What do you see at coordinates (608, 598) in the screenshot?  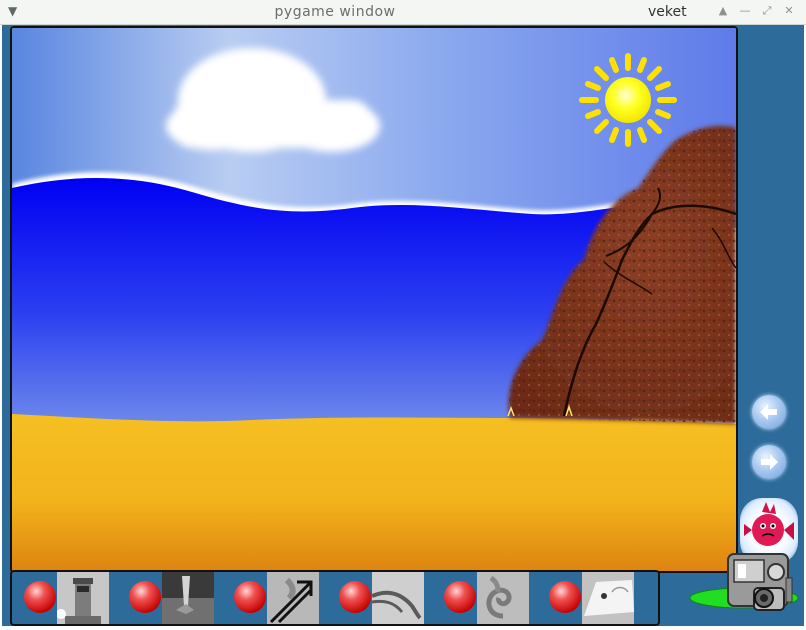 I see `fish-icon` at bounding box center [608, 598].